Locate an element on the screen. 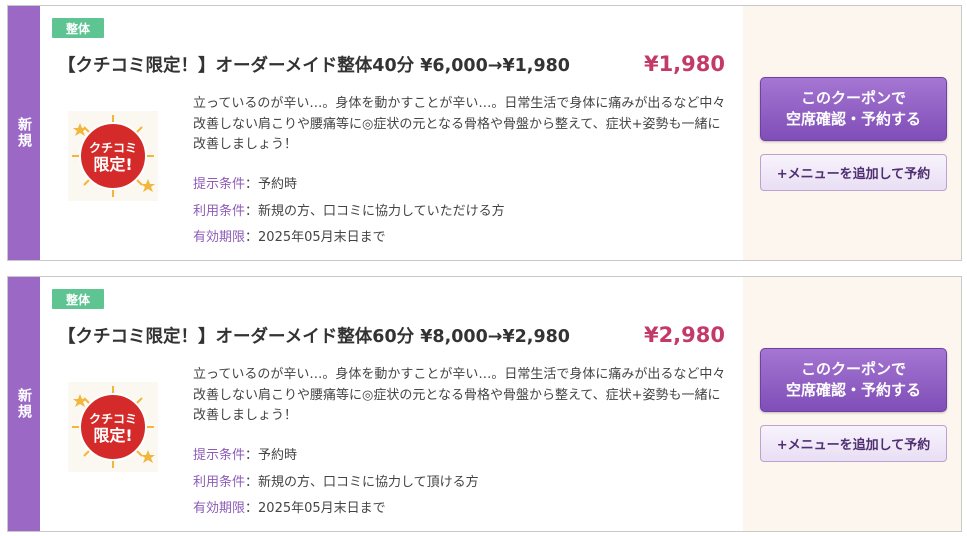  coupon-title: 【クチコミ限定！】オーダーメイド整体60分 ¥8,000→¥2,980 is located at coordinates (314, 337).